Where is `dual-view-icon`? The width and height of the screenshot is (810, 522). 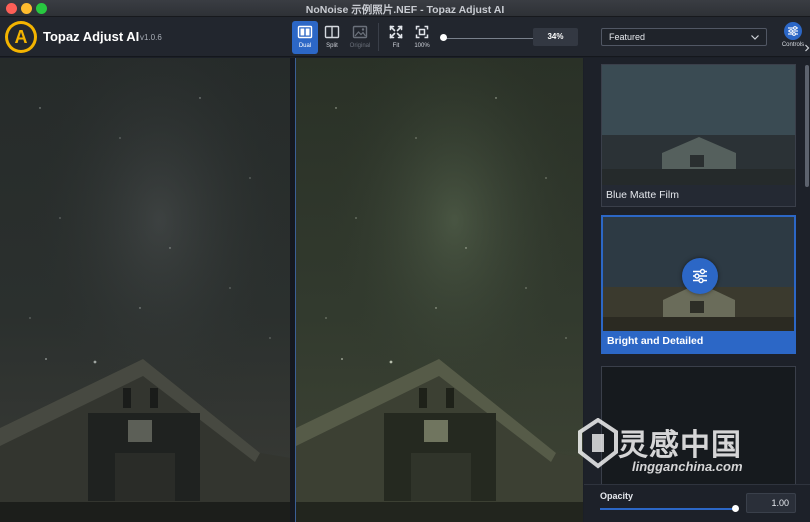 dual-view-icon is located at coordinates (305, 32).